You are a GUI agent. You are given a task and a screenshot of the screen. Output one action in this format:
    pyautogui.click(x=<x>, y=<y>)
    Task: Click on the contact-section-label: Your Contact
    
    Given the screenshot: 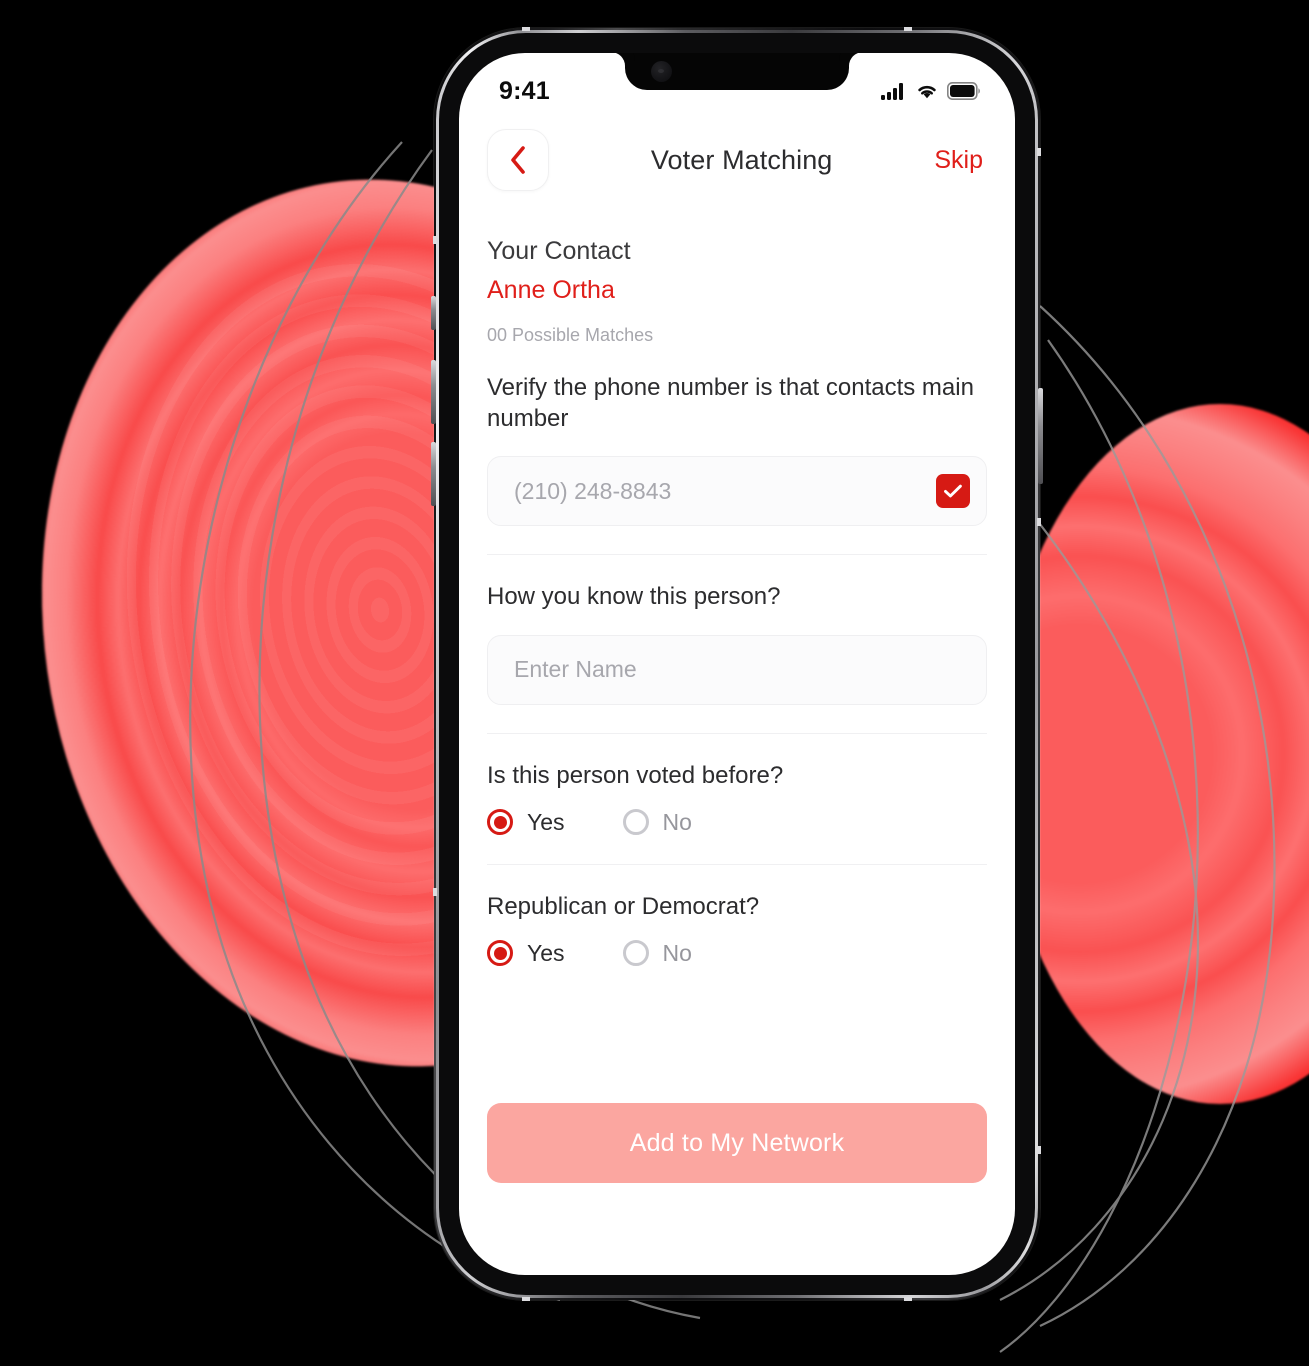 What is the action you would take?
    pyautogui.click(x=559, y=251)
    